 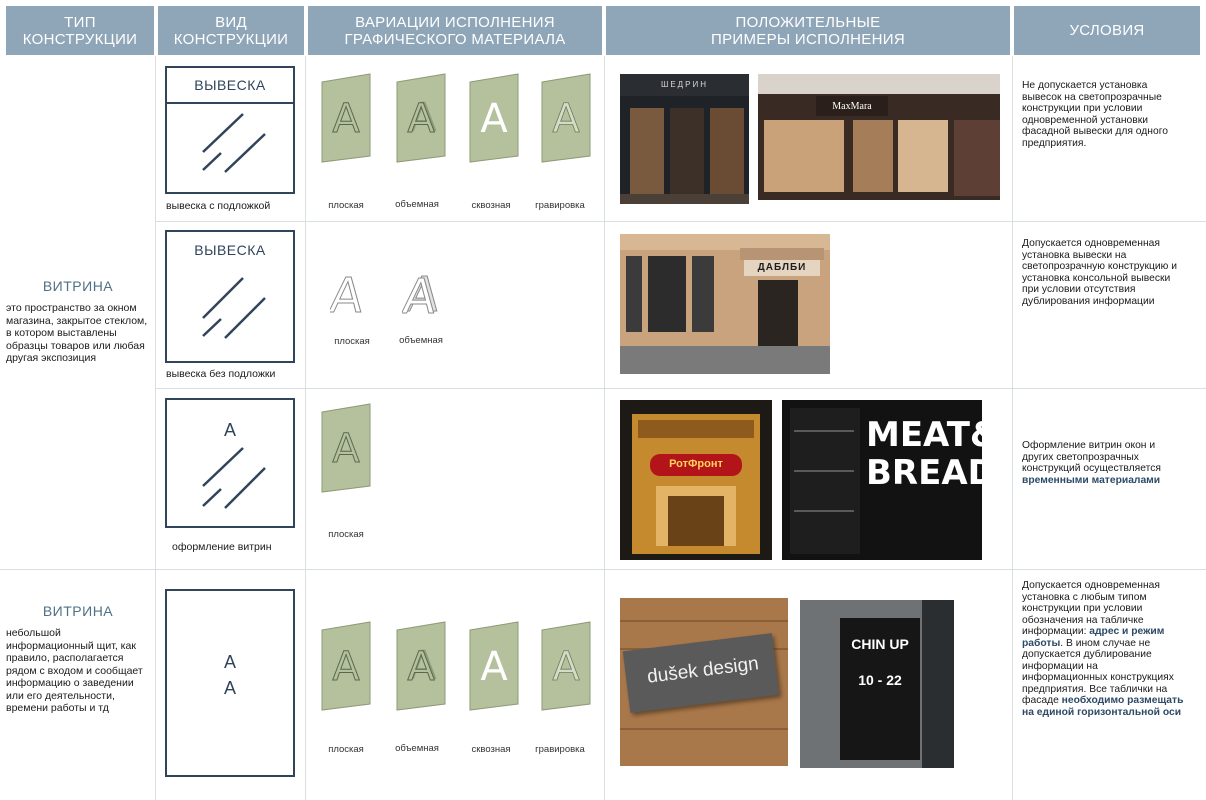 I want to click on construction-caption: вывеска с подложкой, so click(x=218, y=206).